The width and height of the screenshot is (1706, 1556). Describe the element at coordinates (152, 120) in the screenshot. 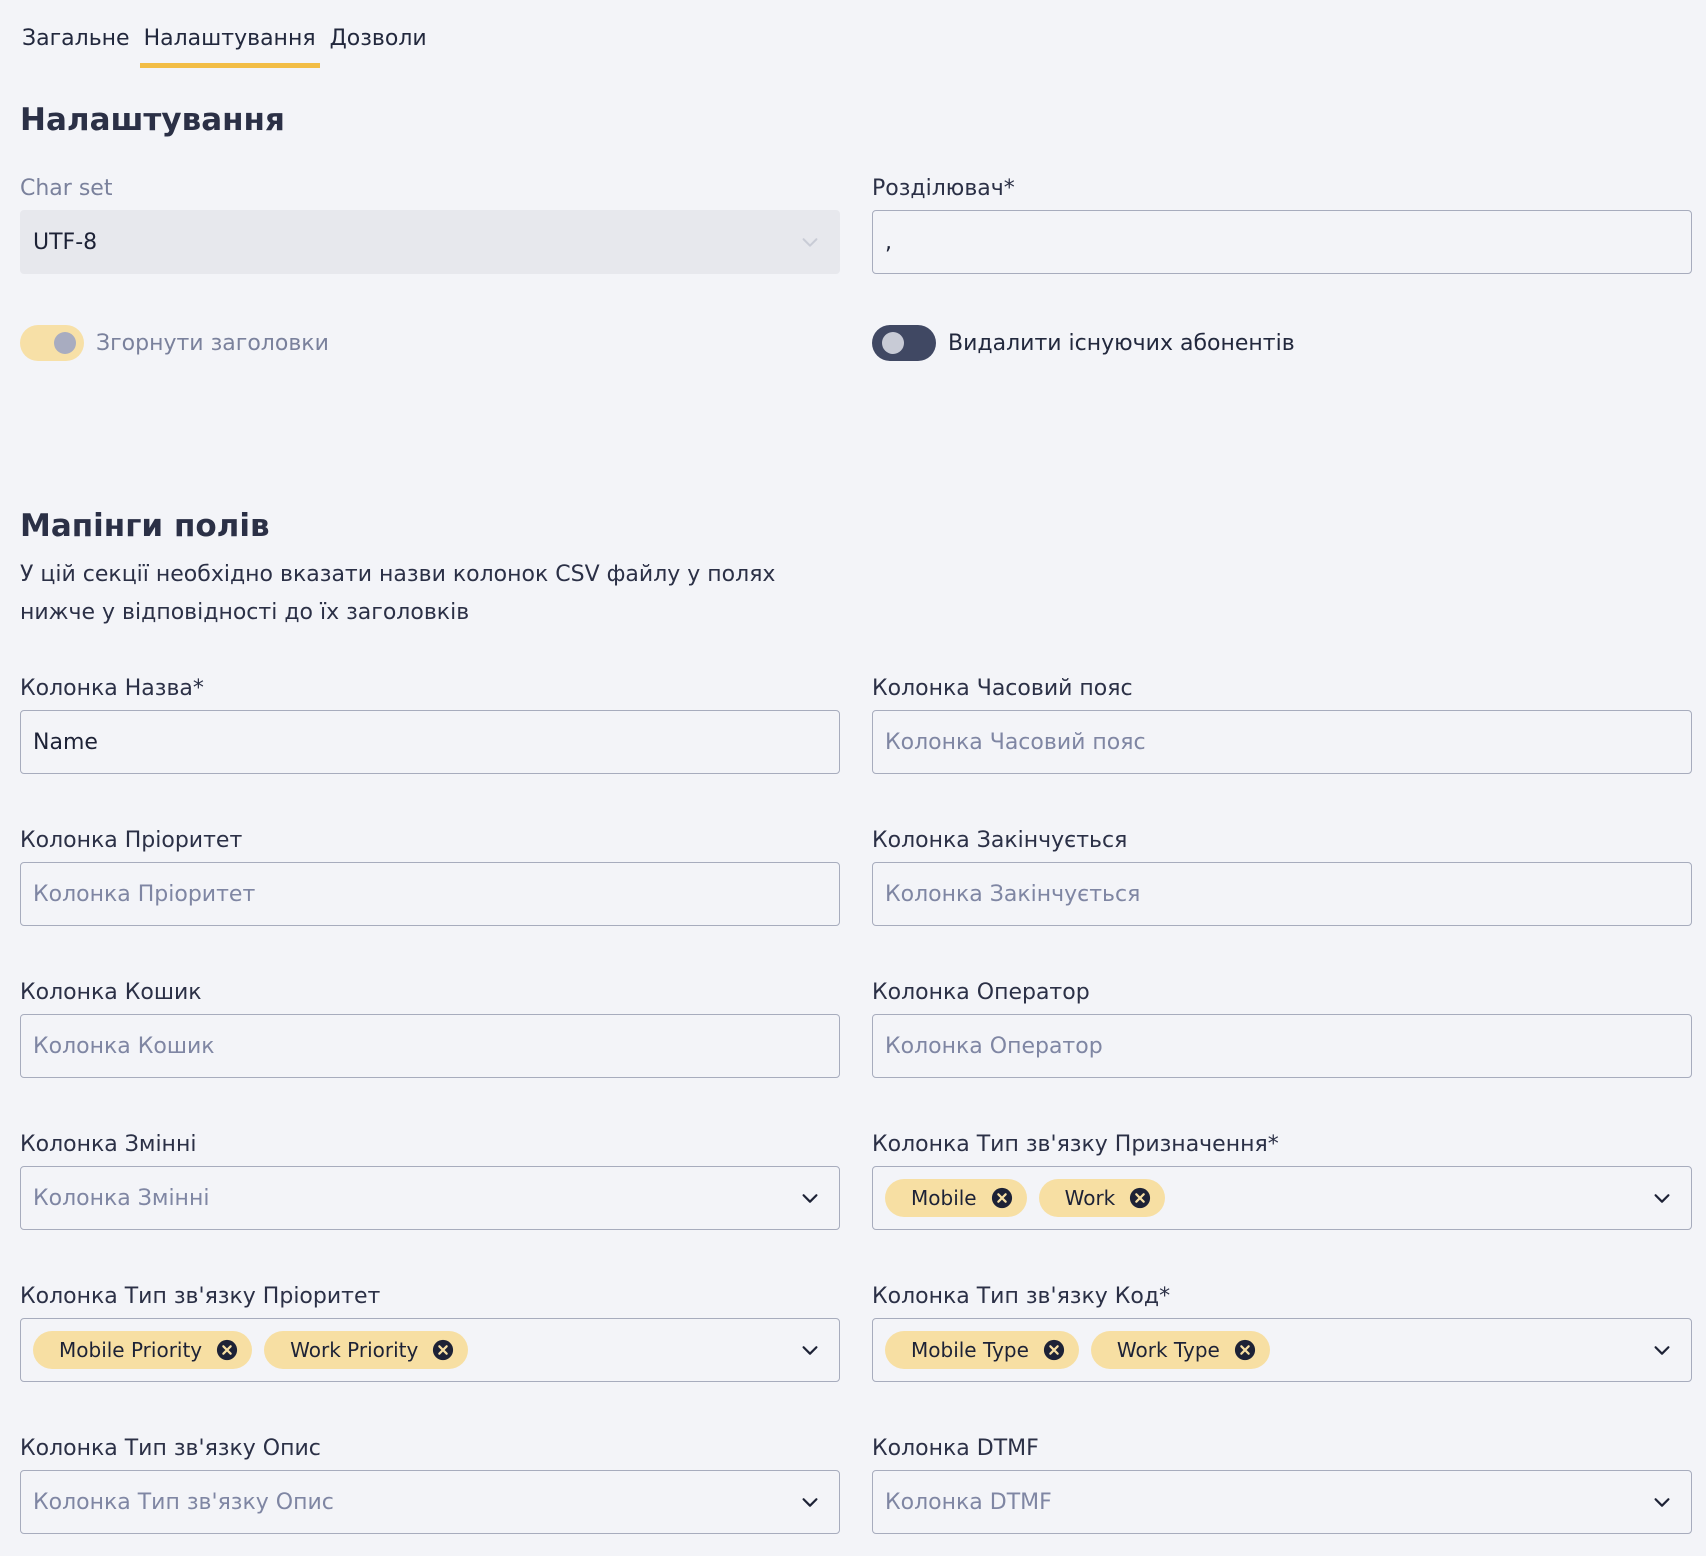

I see `settings-title: Налаштування` at that location.